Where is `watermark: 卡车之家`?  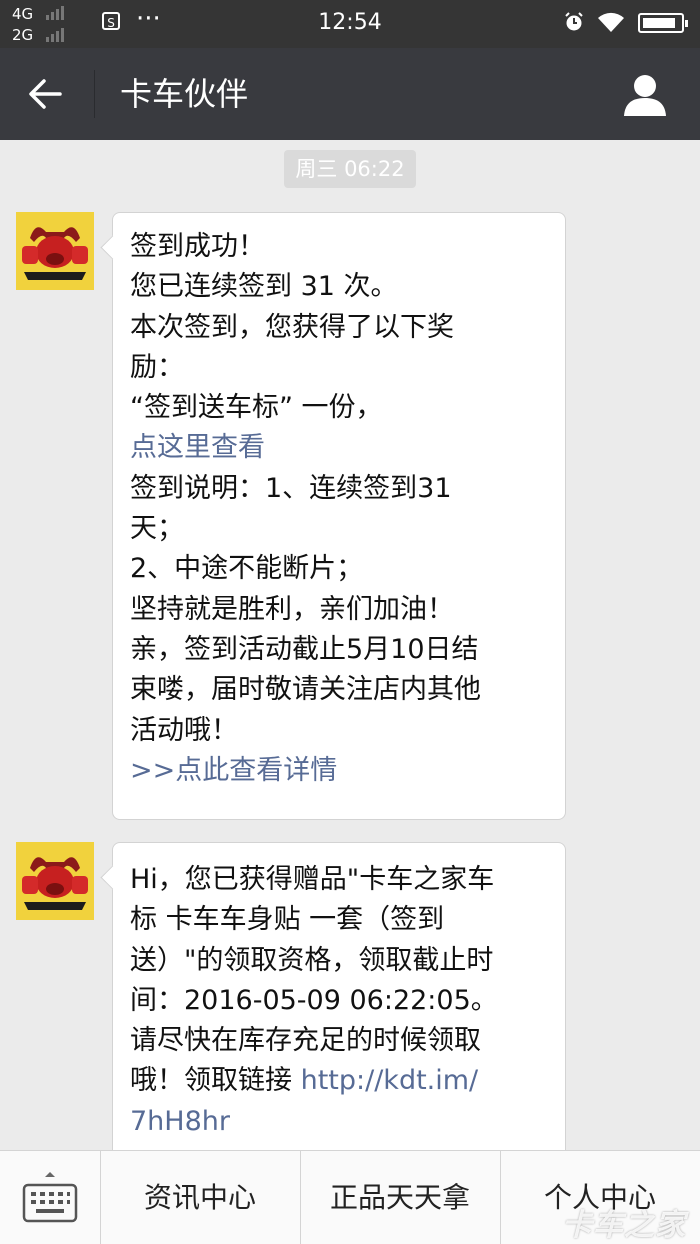 watermark: 卡车之家 is located at coordinates (624, 1225).